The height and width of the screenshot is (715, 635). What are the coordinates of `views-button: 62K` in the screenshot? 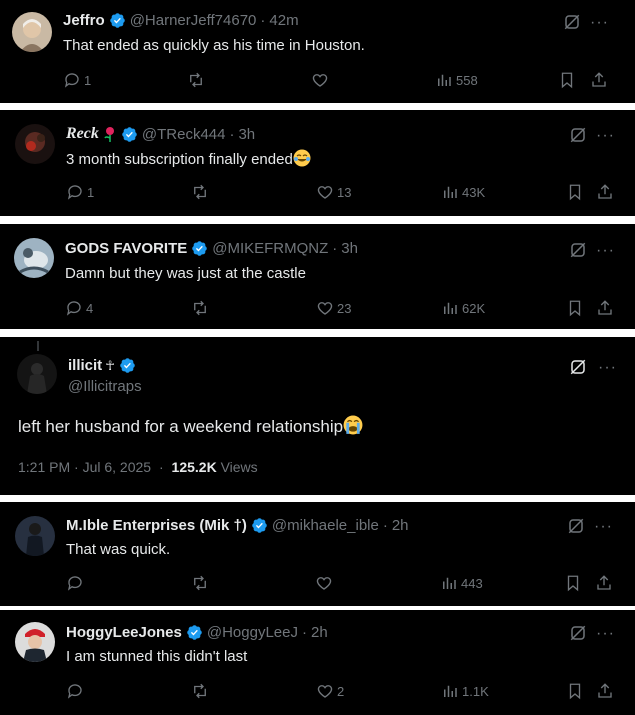 It's located at (463, 308).